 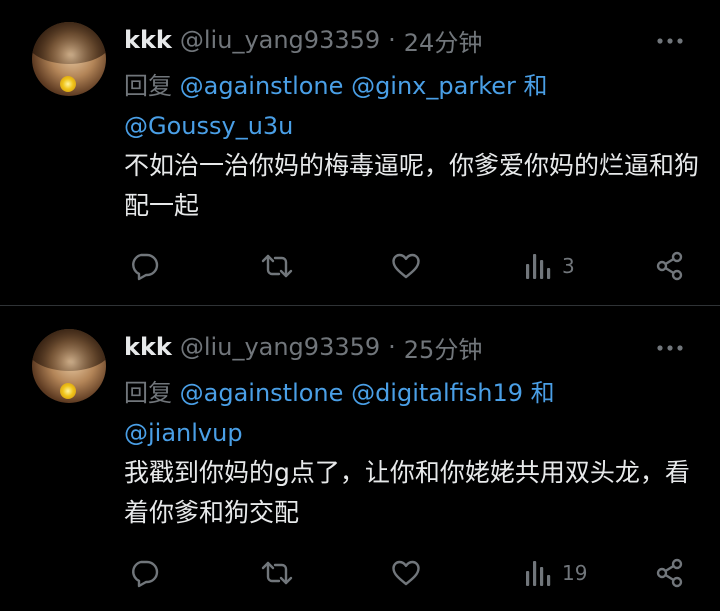 What do you see at coordinates (443, 40) in the screenshot?
I see `timestamp: 24分钟` at bounding box center [443, 40].